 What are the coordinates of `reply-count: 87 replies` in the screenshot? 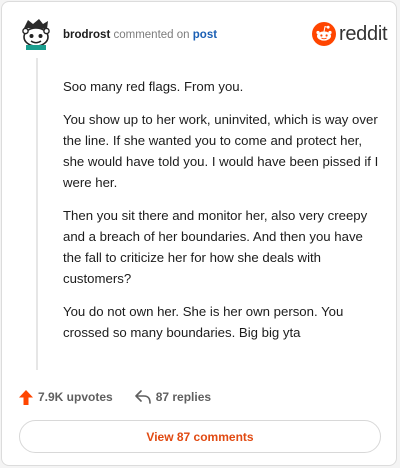 It's located at (183, 397).